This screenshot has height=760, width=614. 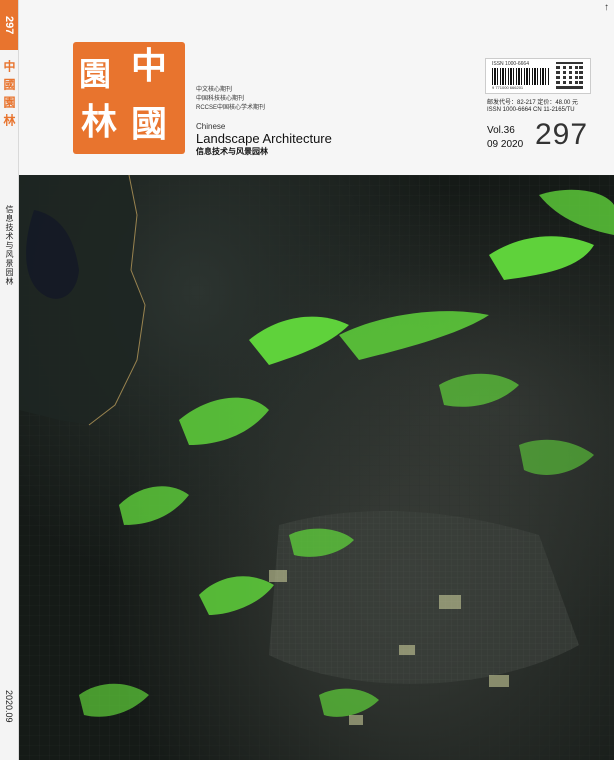 What do you see at coordinates (211, 126) in the screenshot?
I see `chinese-label: Chinese` at bounding box center [211, 126].